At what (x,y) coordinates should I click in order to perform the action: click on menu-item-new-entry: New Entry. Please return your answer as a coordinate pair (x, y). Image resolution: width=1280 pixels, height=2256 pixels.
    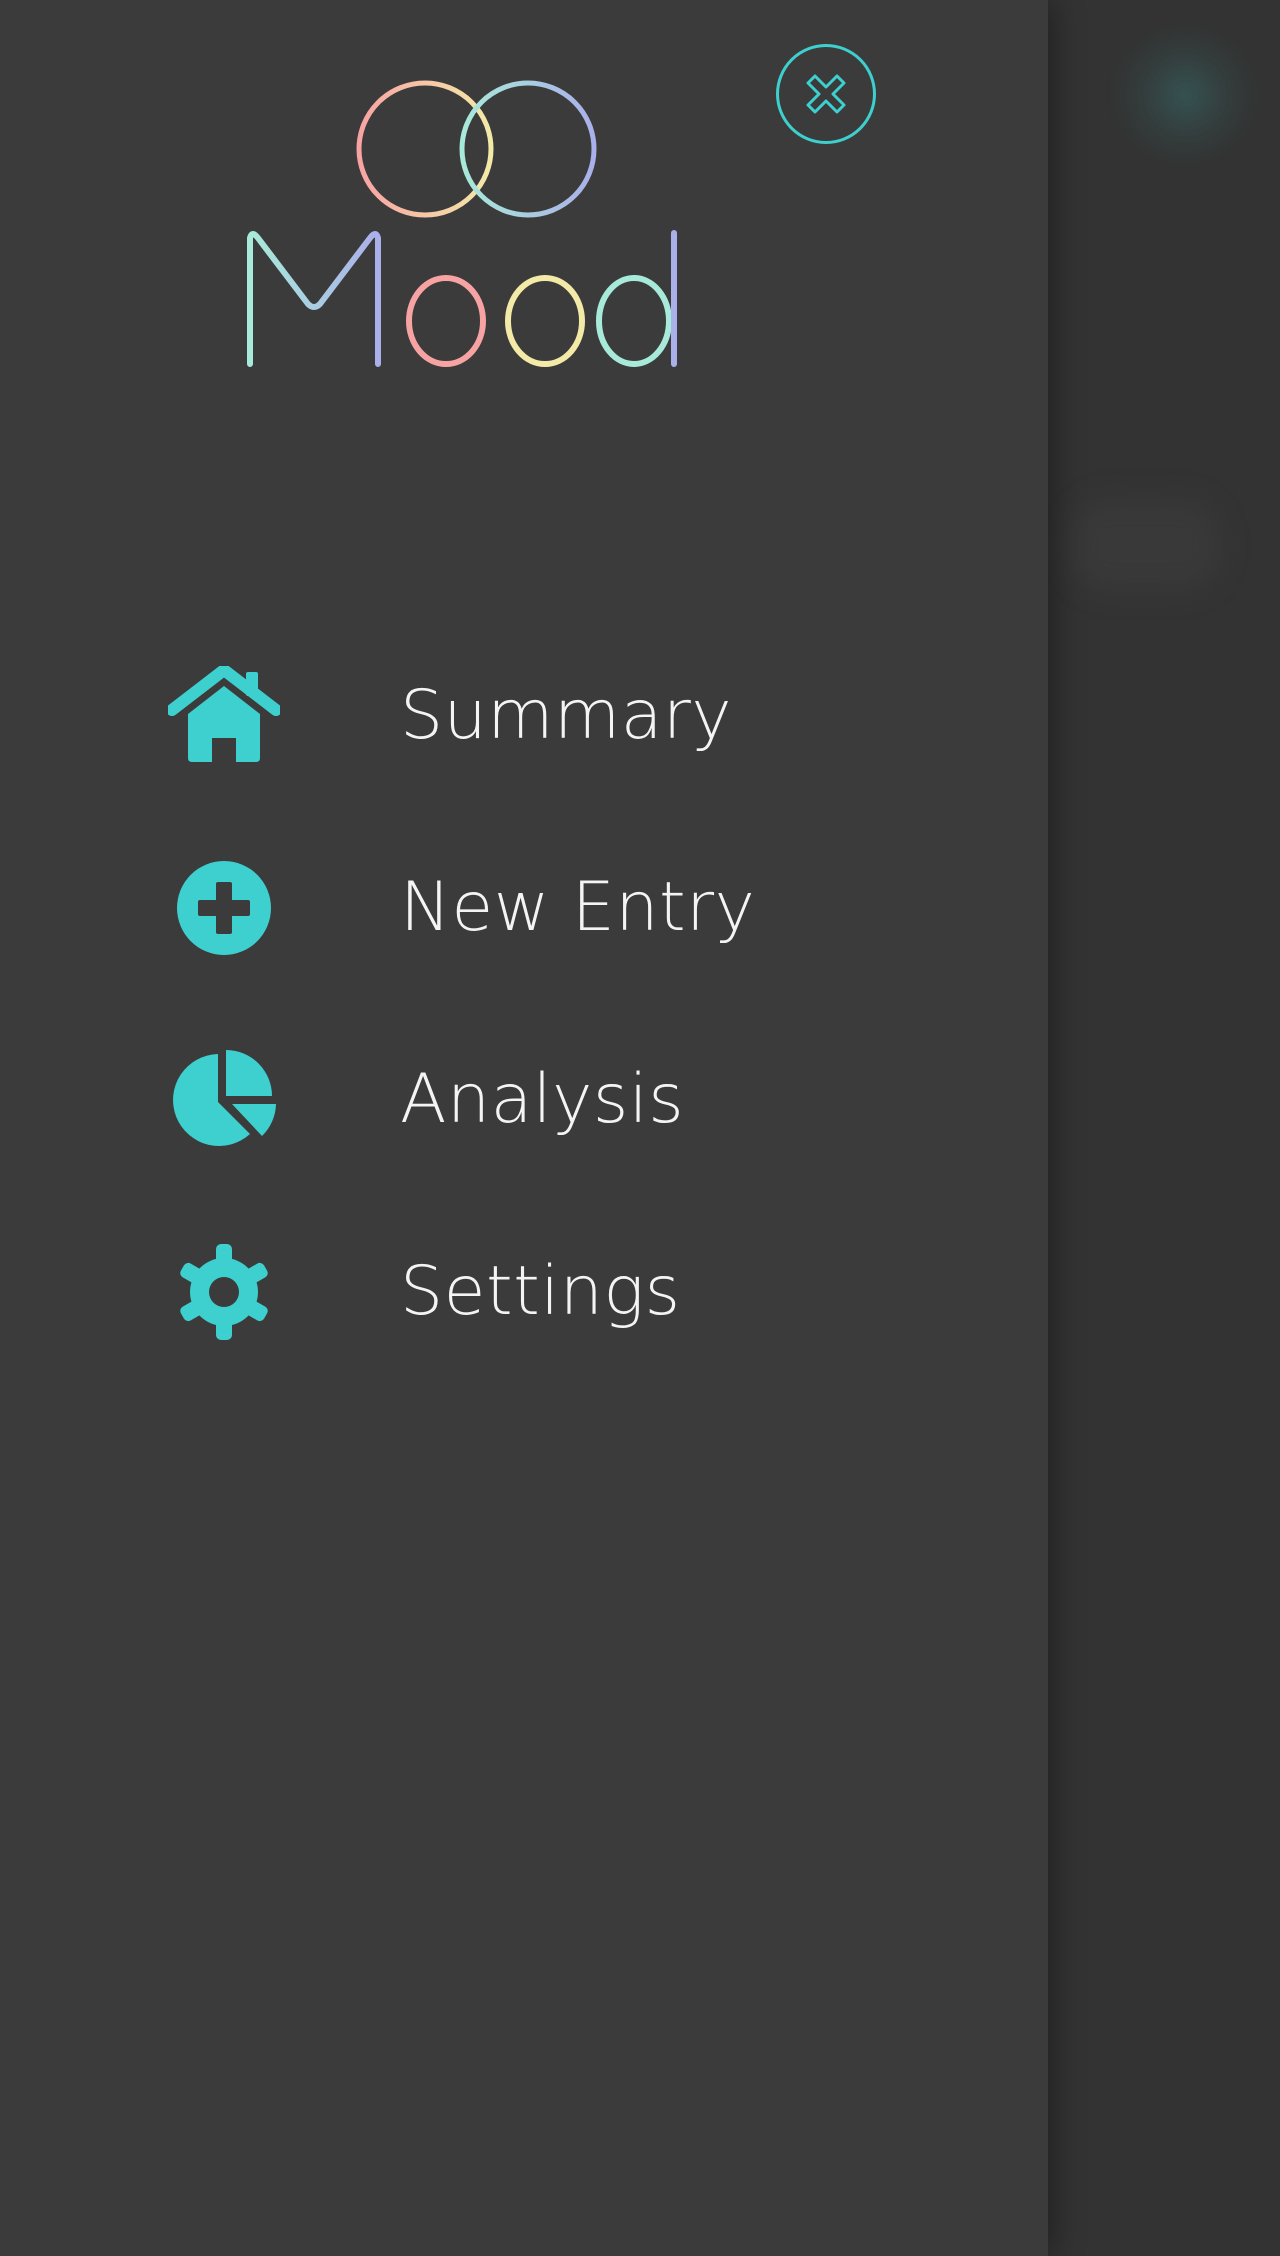
    Looking at the image, I should click on (524, 908).